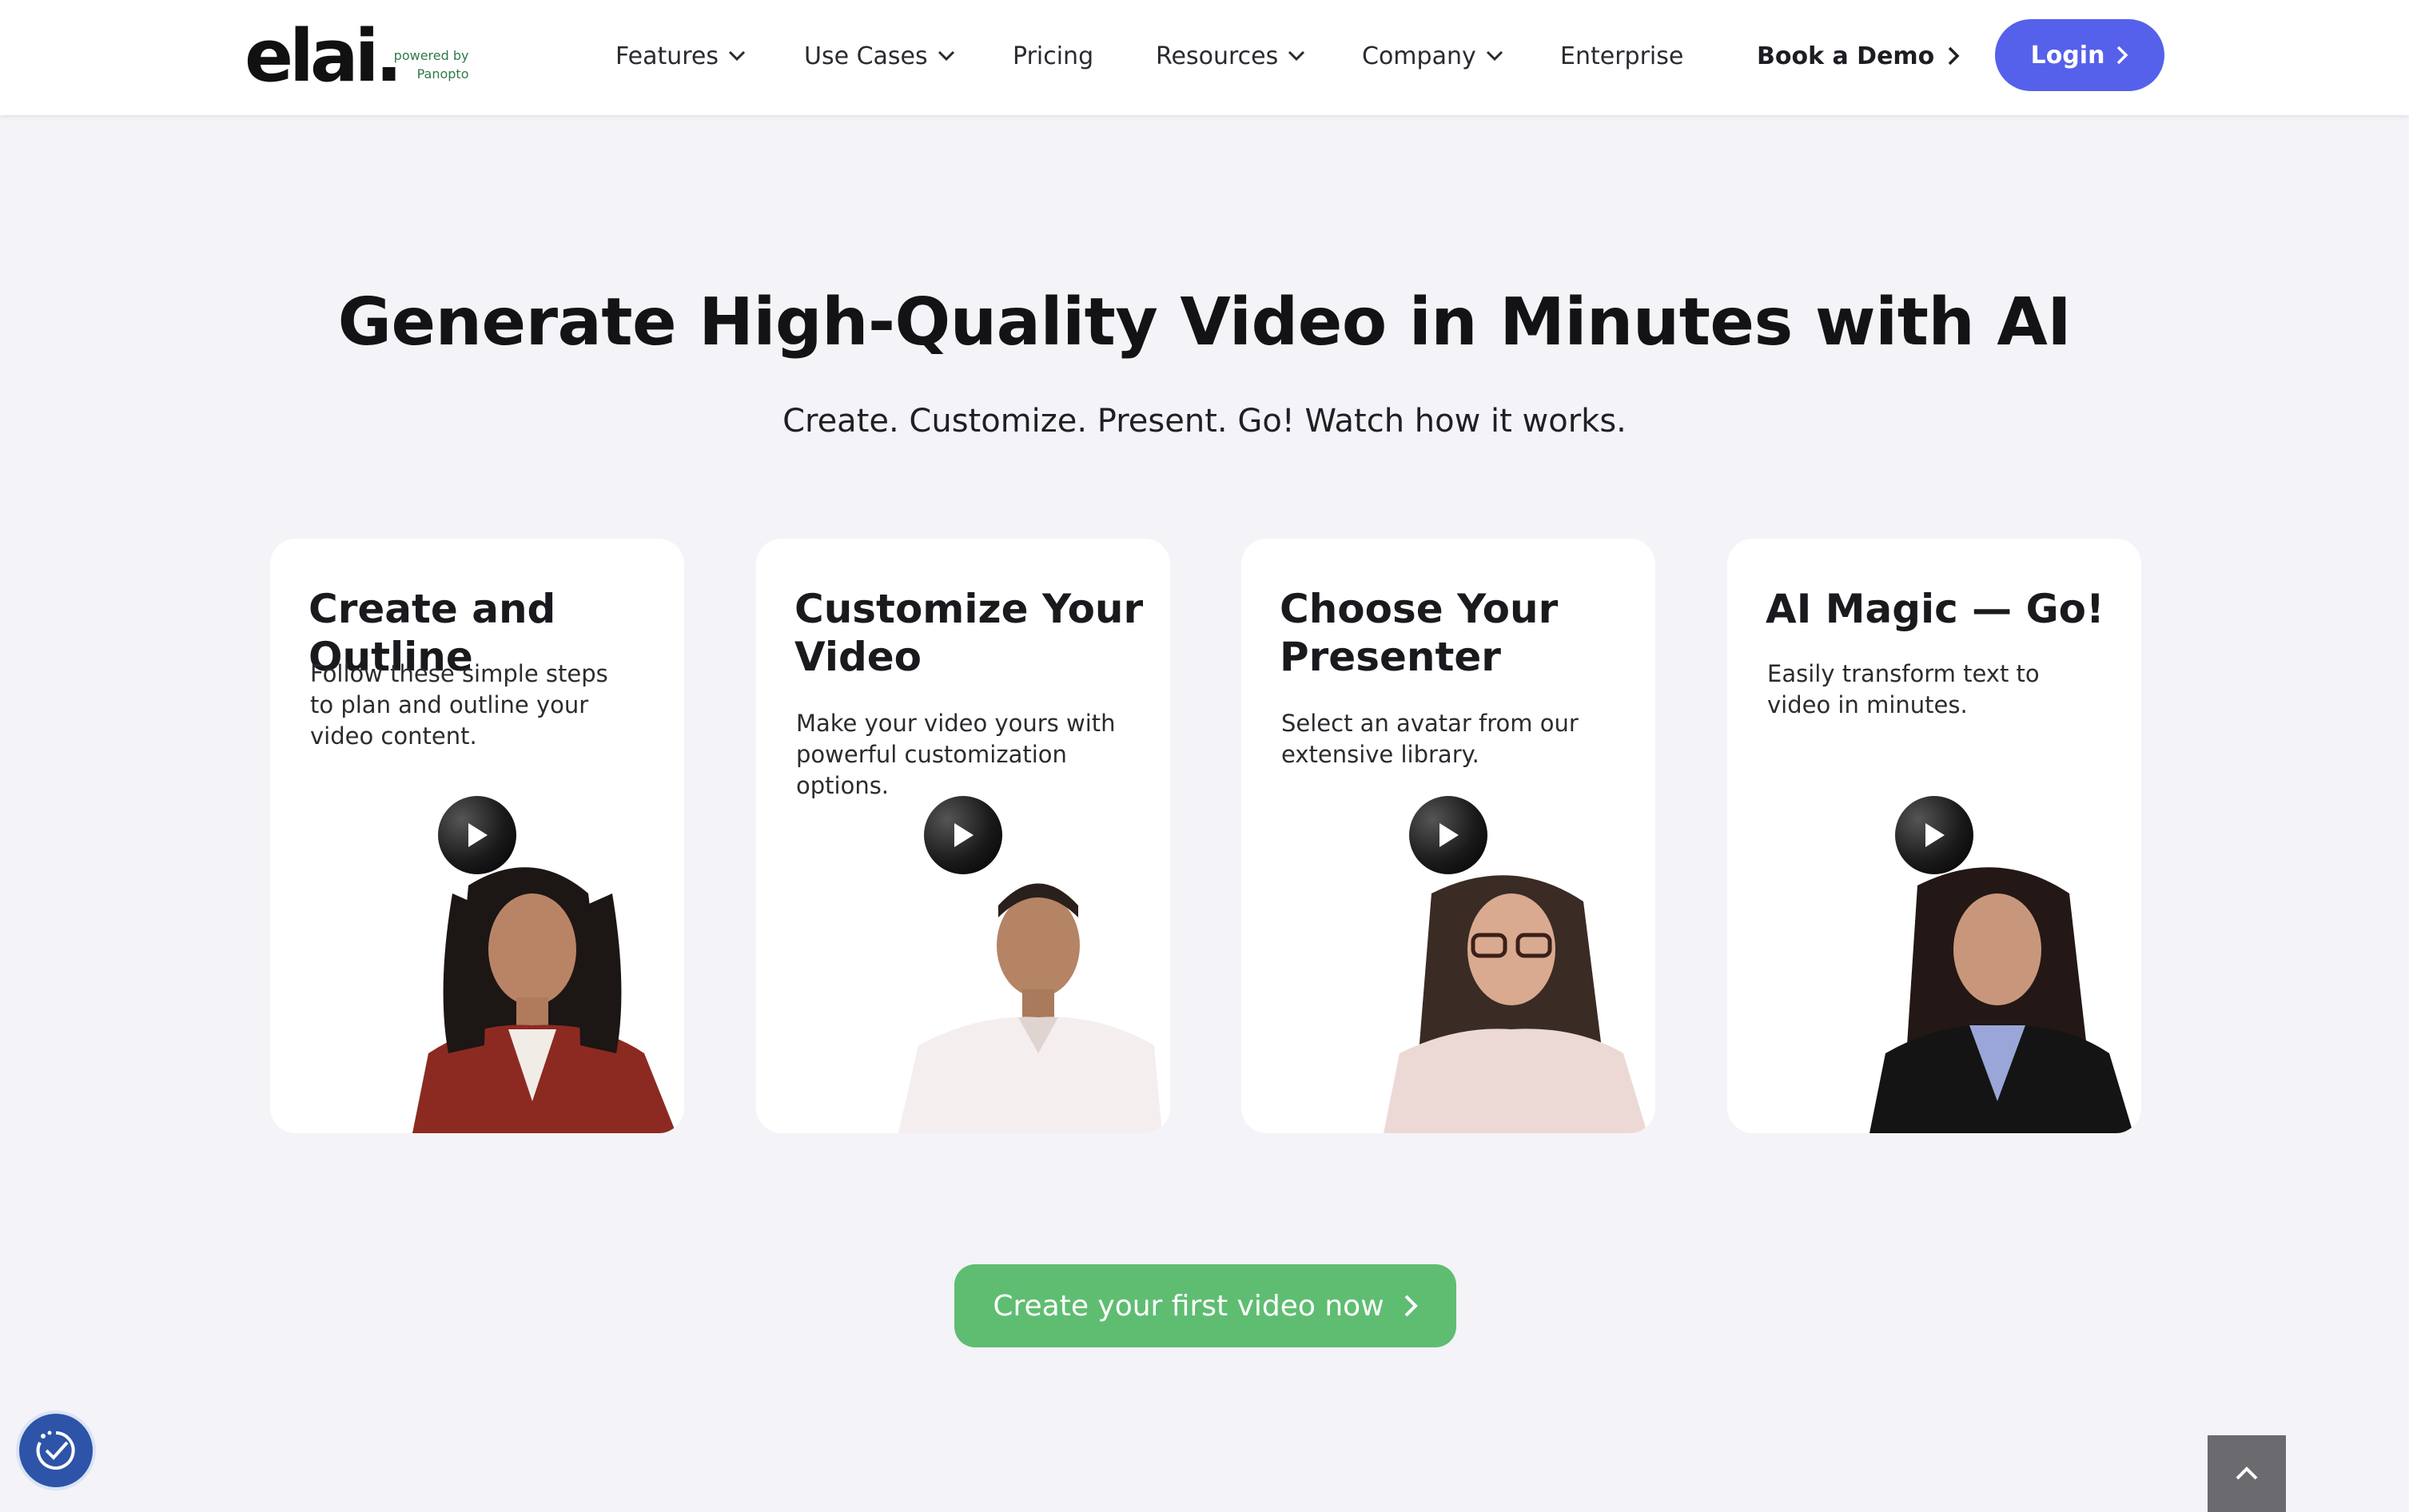  I want to click on card-title: Choose Your Presenter, so click(1419, 633).